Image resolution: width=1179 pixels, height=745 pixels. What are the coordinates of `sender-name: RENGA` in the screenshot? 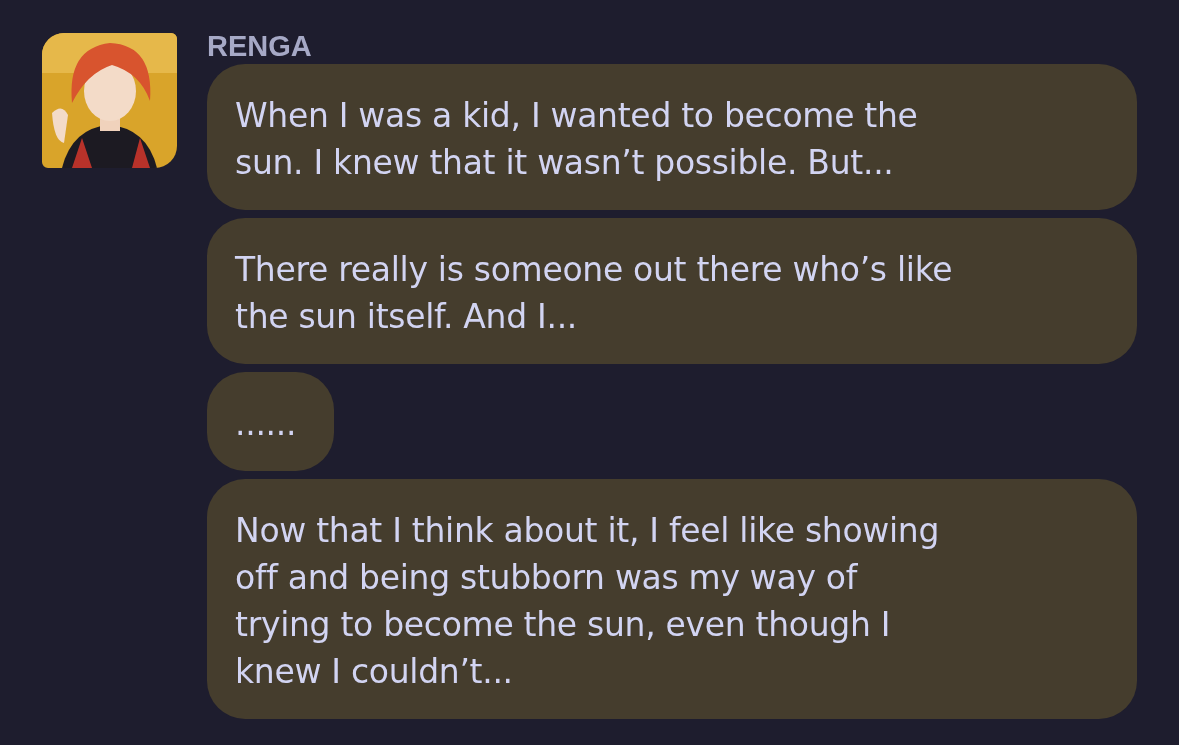 It's located at (259, 46).